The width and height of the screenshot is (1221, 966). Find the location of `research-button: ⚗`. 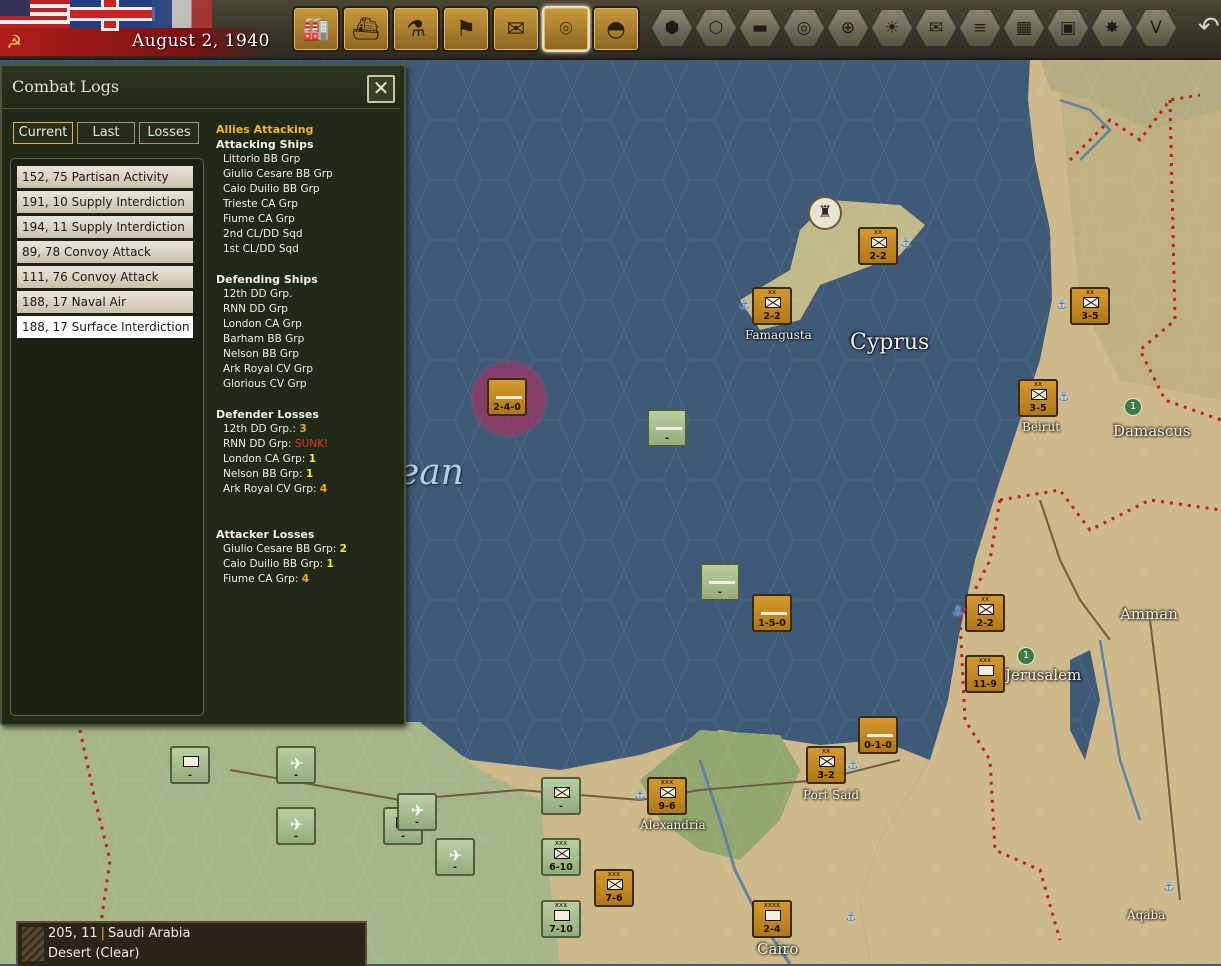

research-button: ⚗ is located at coordinates (416, 29).